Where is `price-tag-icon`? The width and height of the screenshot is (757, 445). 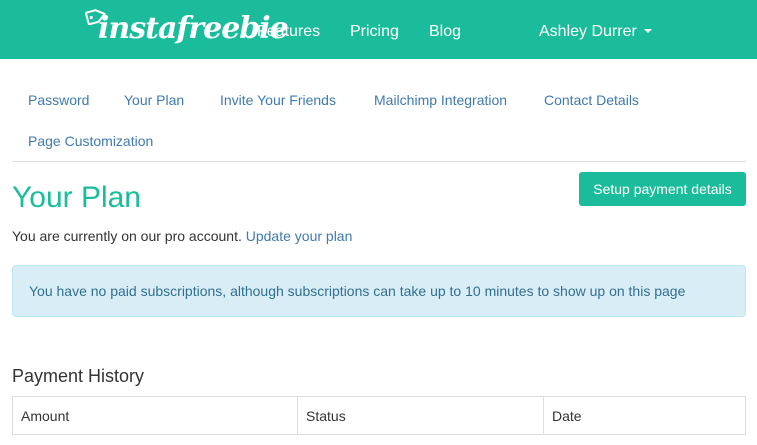 price-tag-icon is located at coordinates (95, 17).